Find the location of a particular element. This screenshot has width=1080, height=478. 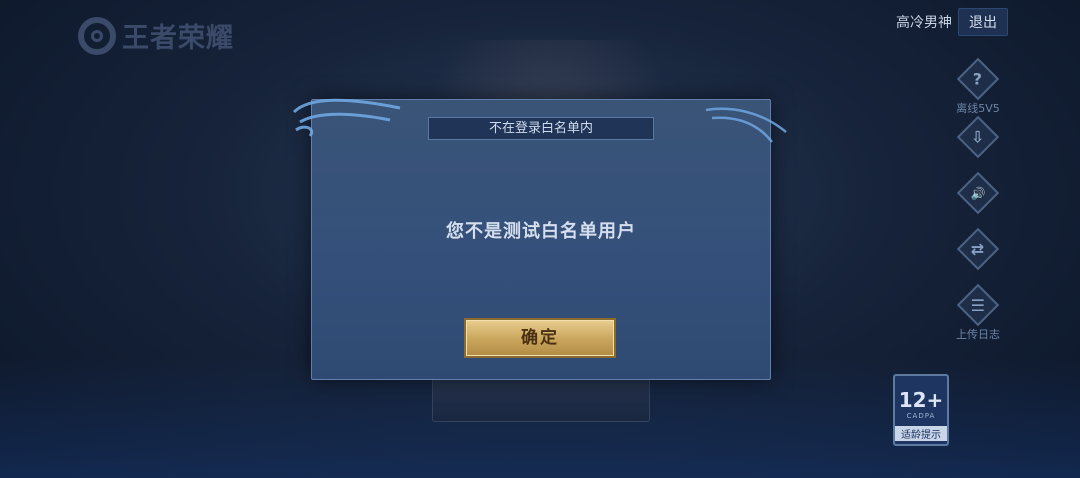

upload-log-button: ☰ 上传日志 is located at coordinates (978, 312).